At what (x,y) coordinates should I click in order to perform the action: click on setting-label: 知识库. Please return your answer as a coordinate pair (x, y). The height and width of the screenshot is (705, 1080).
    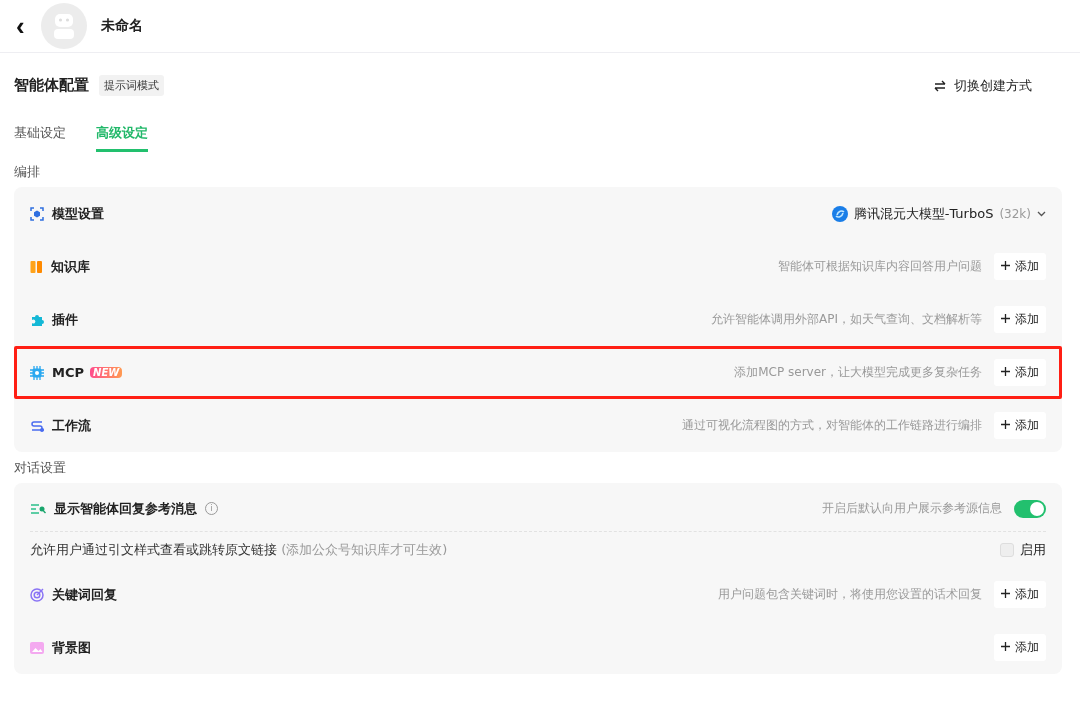
    Looking at the image, I should click on (70, 266).